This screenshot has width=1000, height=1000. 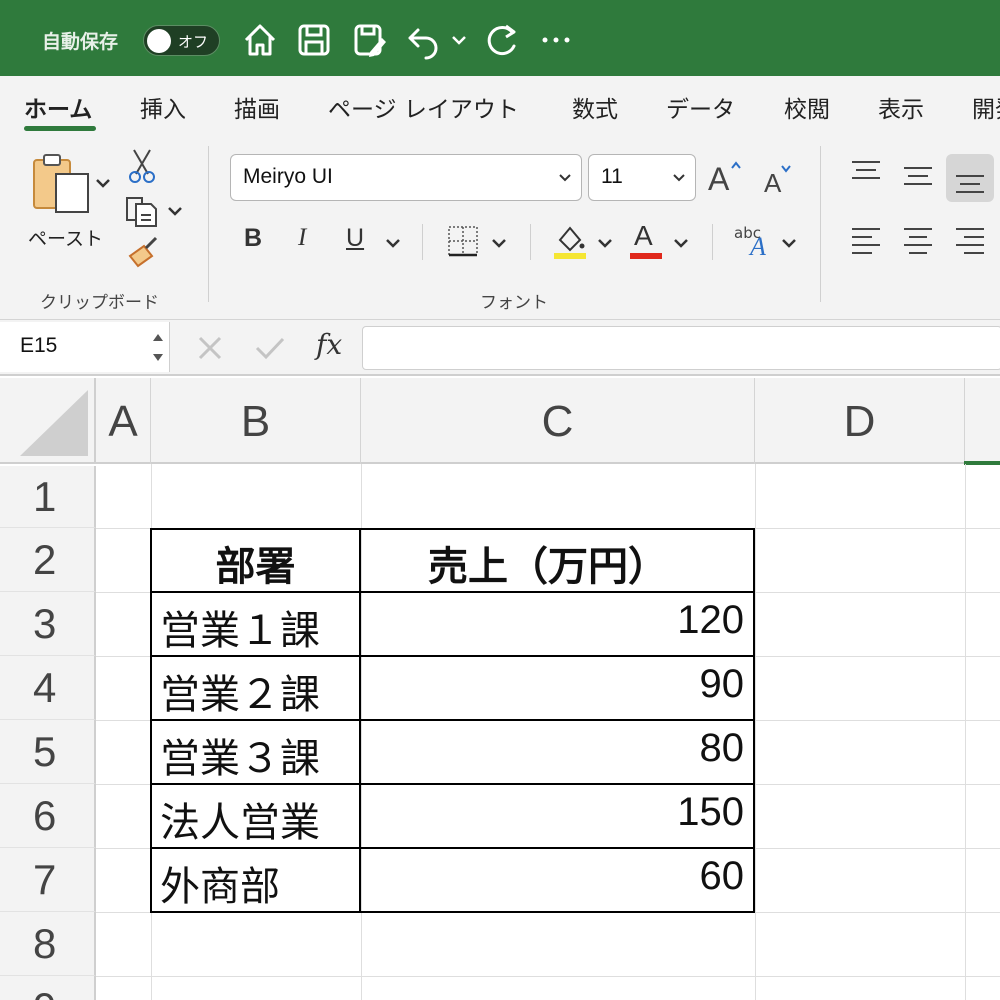 I want to click on title-bar: 自動保存 オフ, so click(x=500, y=38).